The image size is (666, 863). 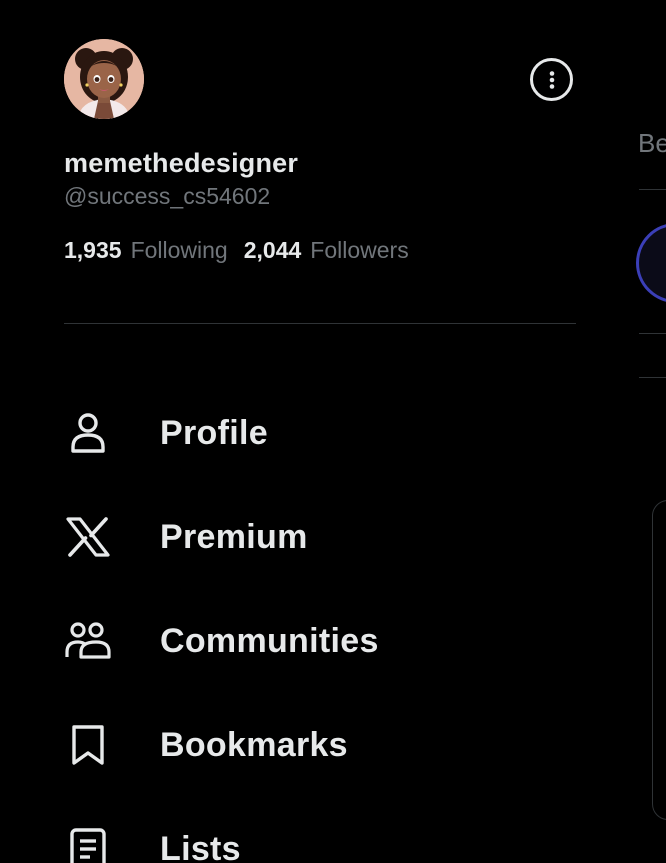 I want to click on menu-item-label: Lists, so click(x=200, y=846).